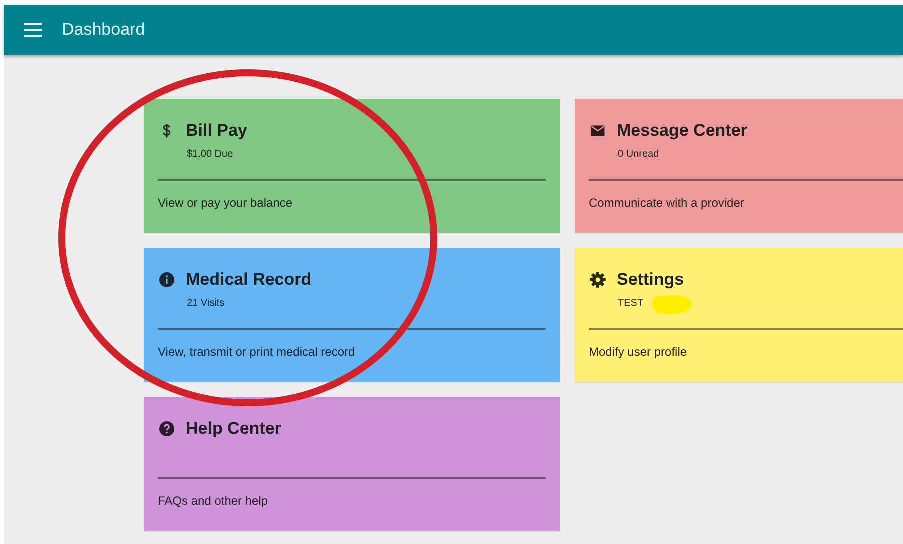 This screenshot has width=903, height=544. What do you see at coordinates (257, 352) in the screenshot?
I see `card-description: View, transmit or print medical record` at bounding box center [257, 352].